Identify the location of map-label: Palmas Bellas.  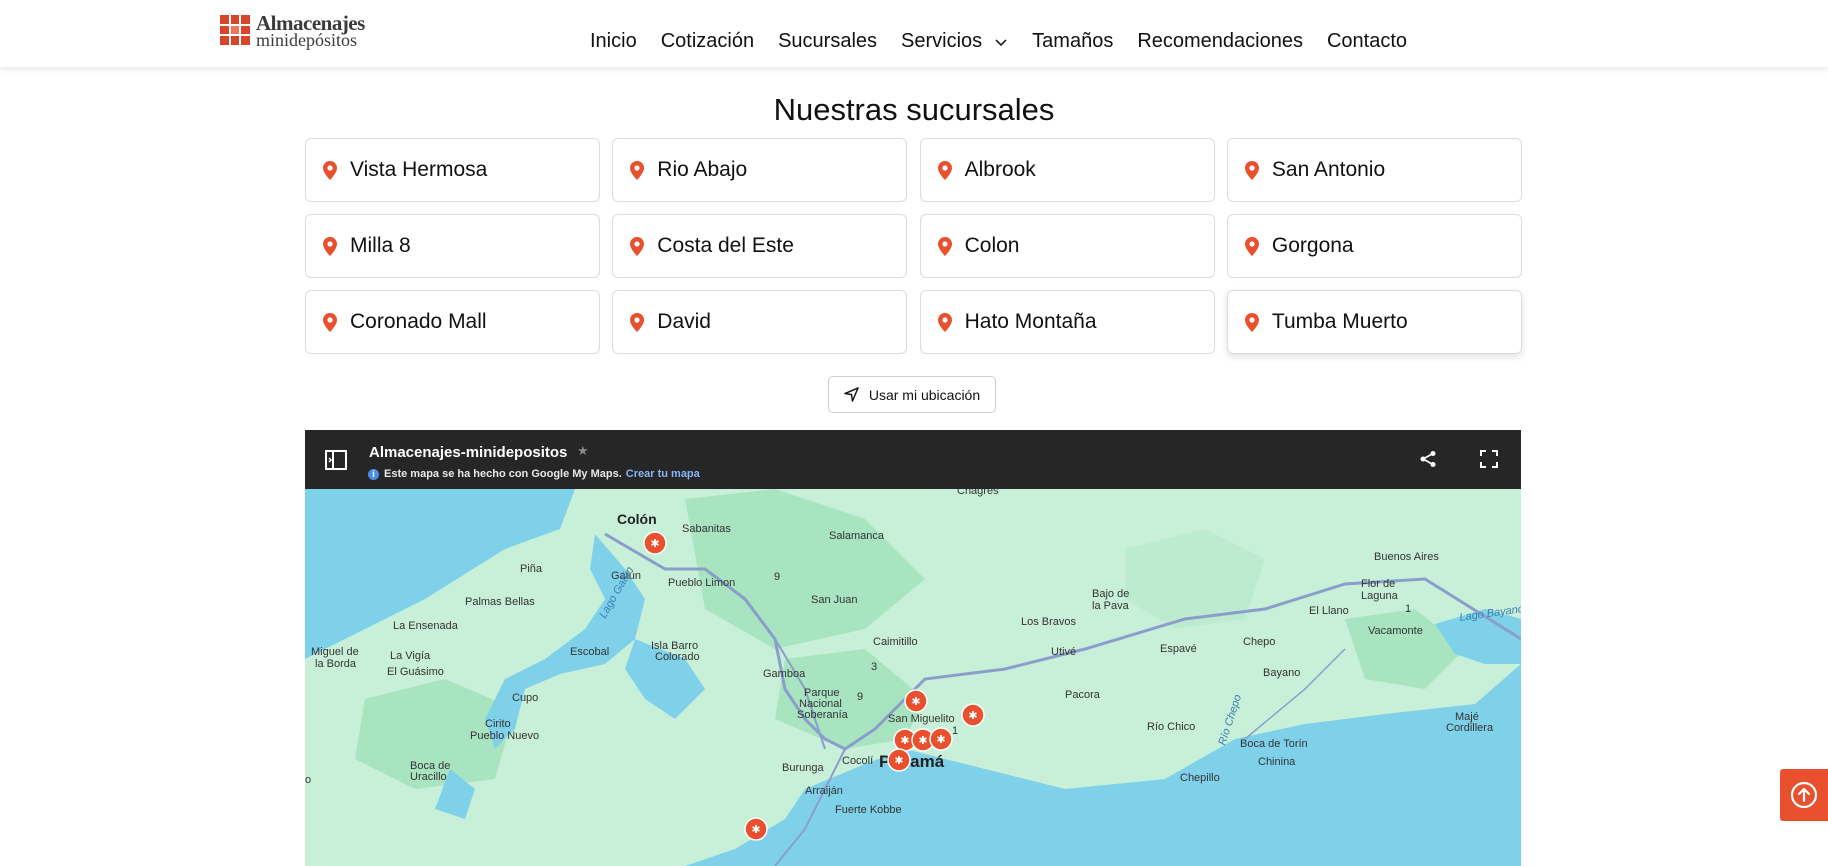
(500, 602).